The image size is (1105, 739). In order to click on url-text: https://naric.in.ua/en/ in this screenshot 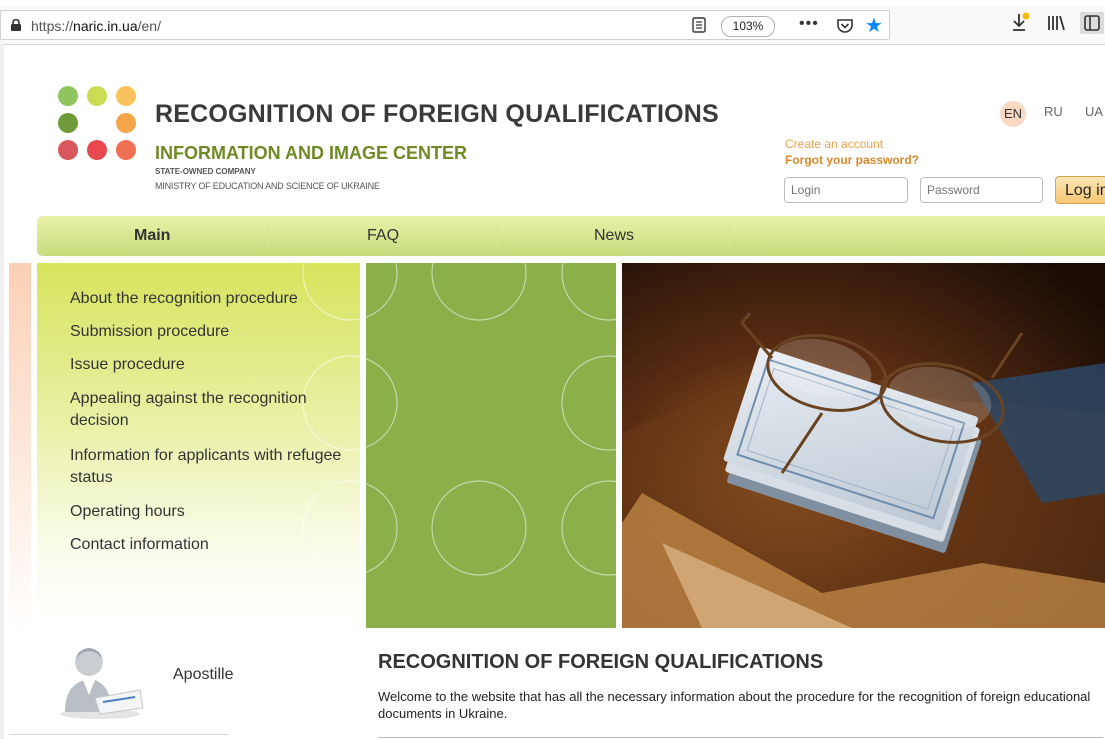, I will do `click(96, 26)`.